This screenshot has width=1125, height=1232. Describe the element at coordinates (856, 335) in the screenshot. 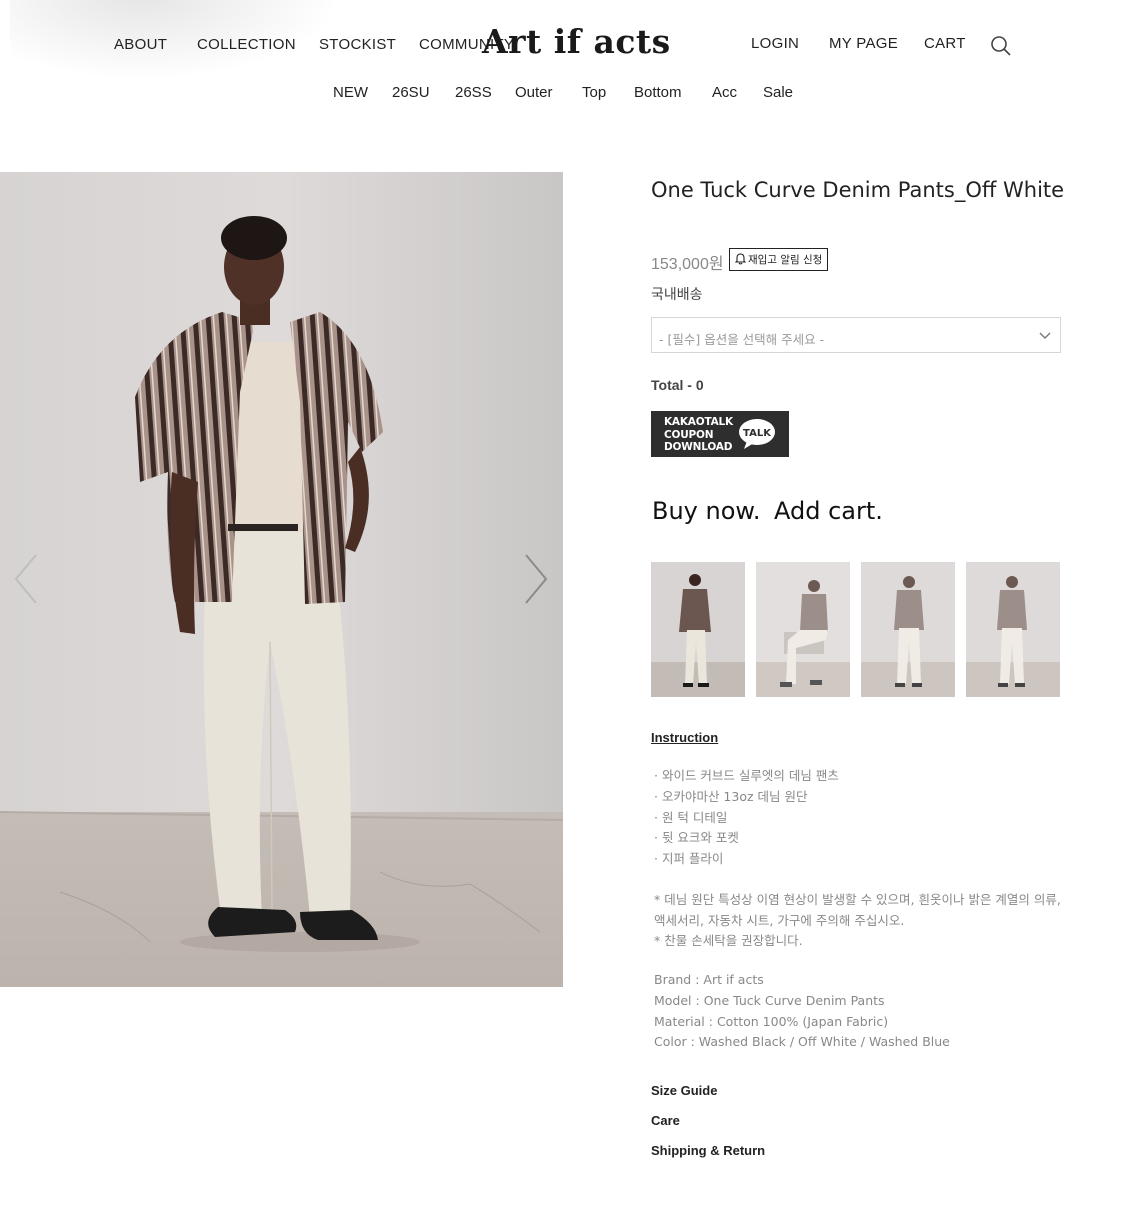

I see `option-select: - [필수] 옵션을 선택해 주세요 -` at that location.